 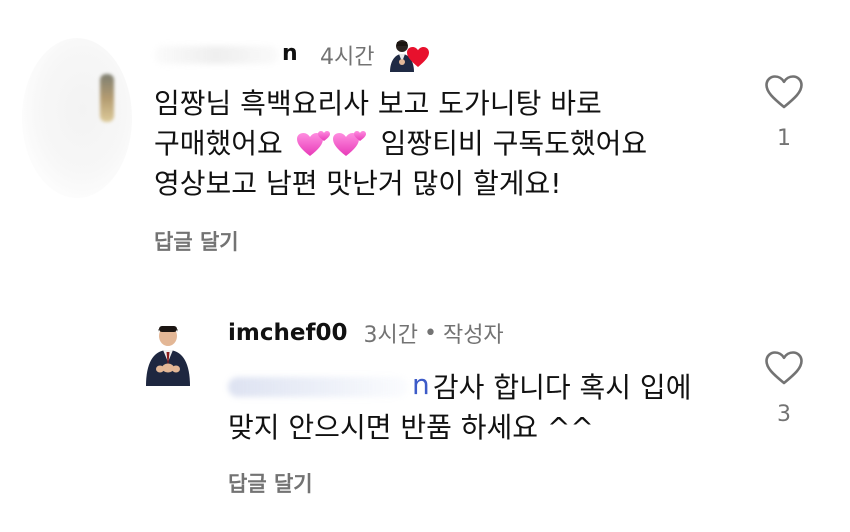 I want to click on comment-header: n 4시간, so click(x=293, y=55).